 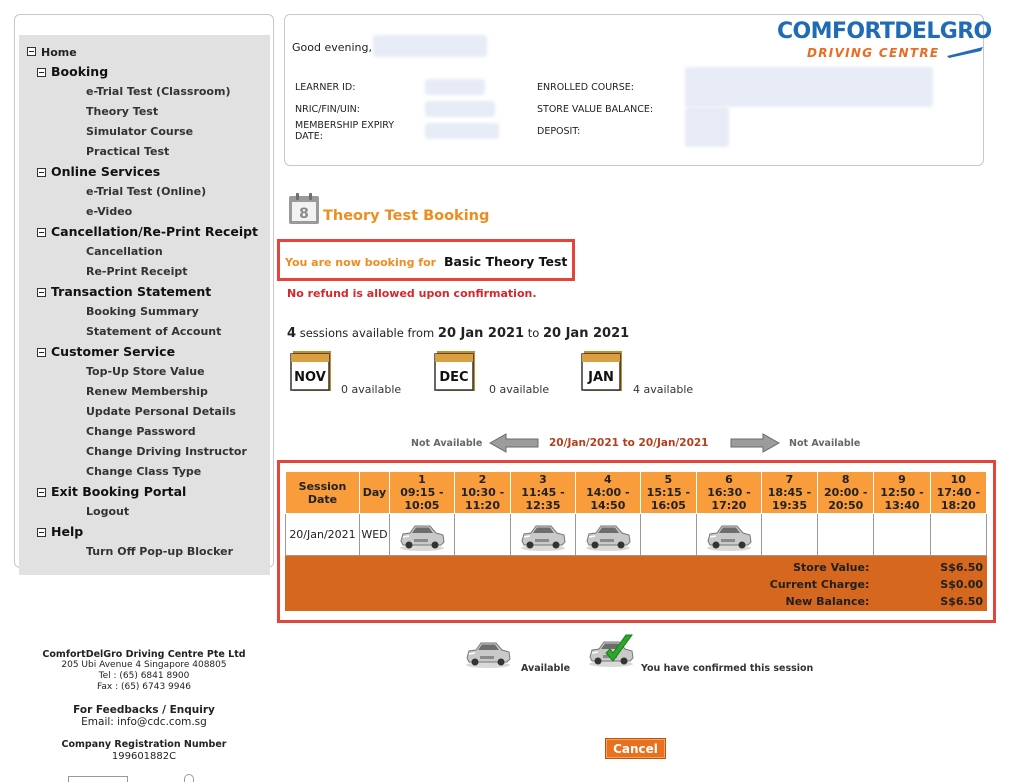 I want to click on sidebar-item-change-class-type: Change Class Type, so click(x=143, y=471).